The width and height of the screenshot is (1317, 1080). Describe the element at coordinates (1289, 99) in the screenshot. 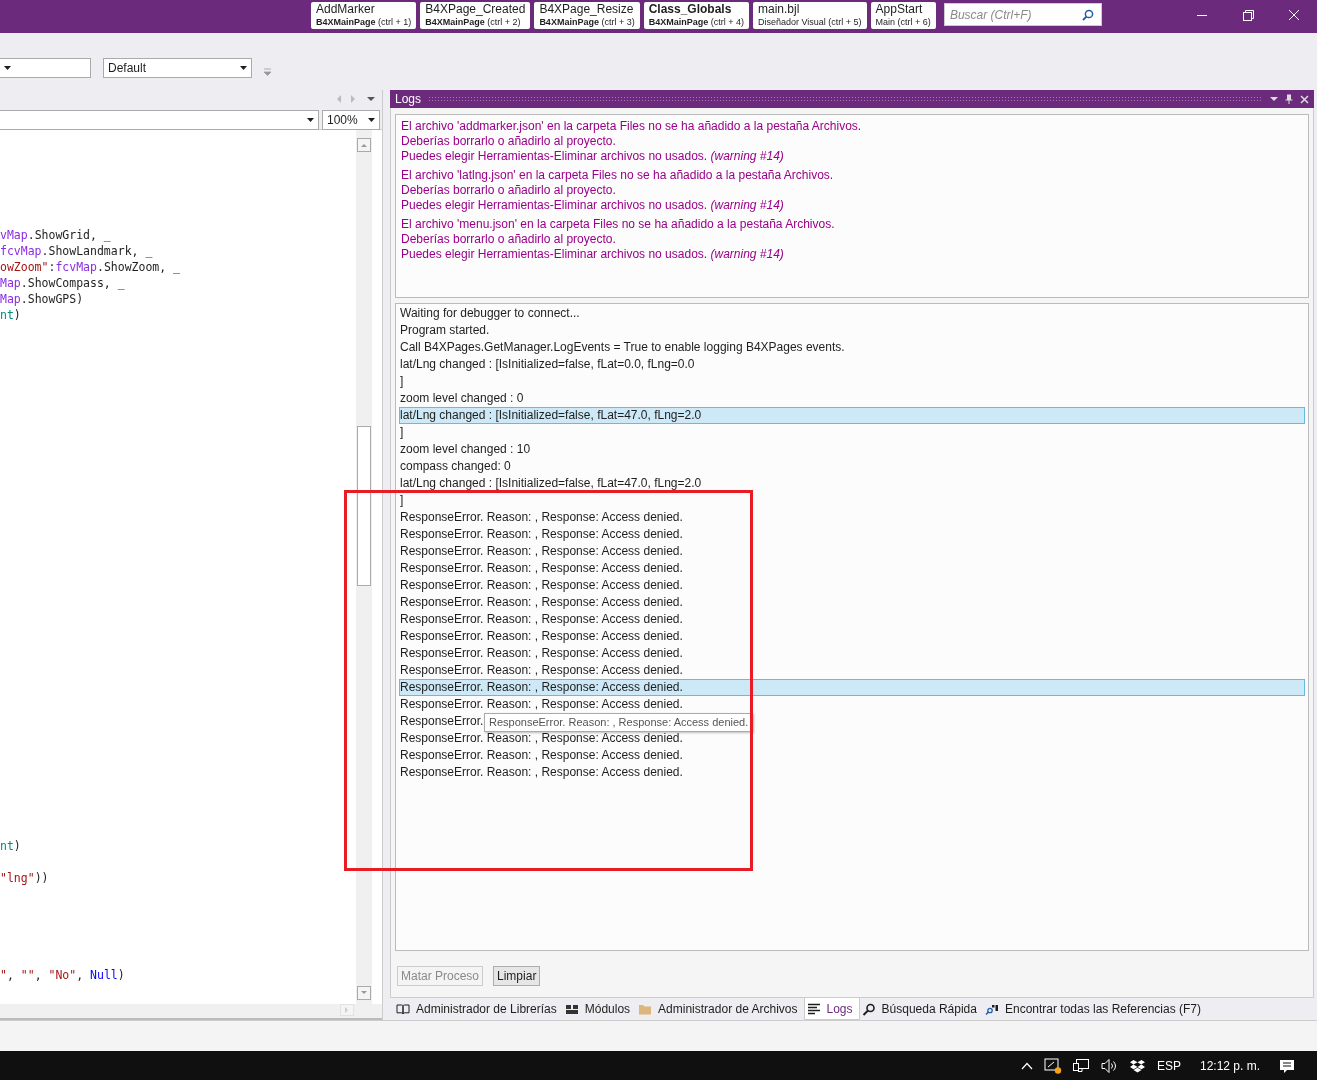

I see `pin-icon` at that location.